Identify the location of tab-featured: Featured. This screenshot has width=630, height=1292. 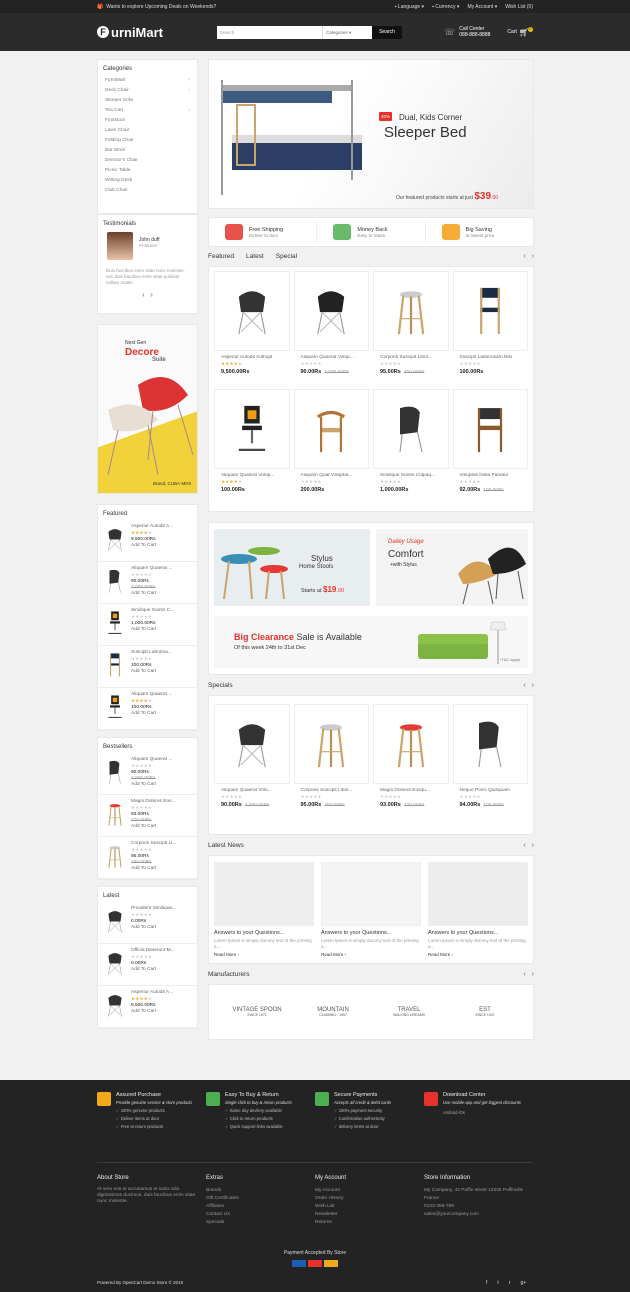
(221, 256).